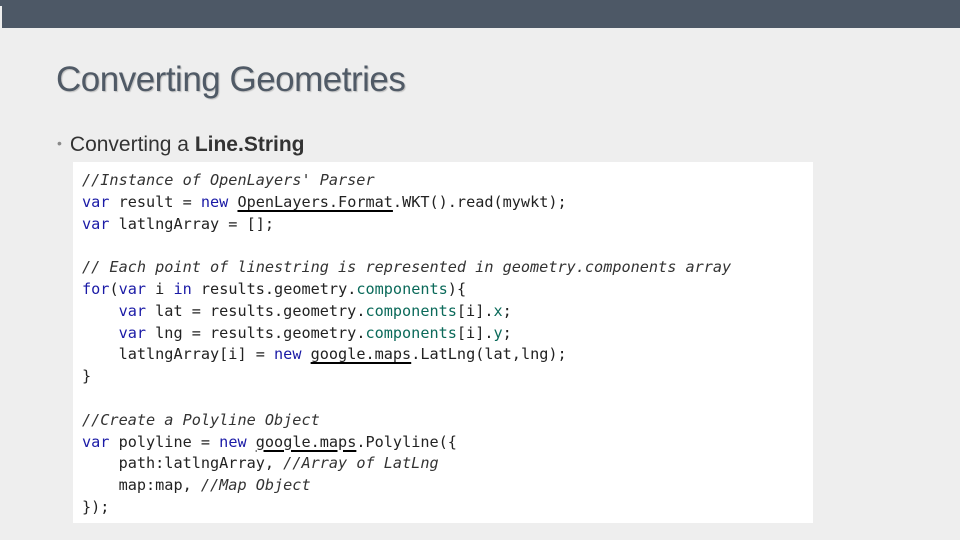 This screenshot has height=540, width=960. I want to click on code-text: latlngArray = [];, so click(192, 223).